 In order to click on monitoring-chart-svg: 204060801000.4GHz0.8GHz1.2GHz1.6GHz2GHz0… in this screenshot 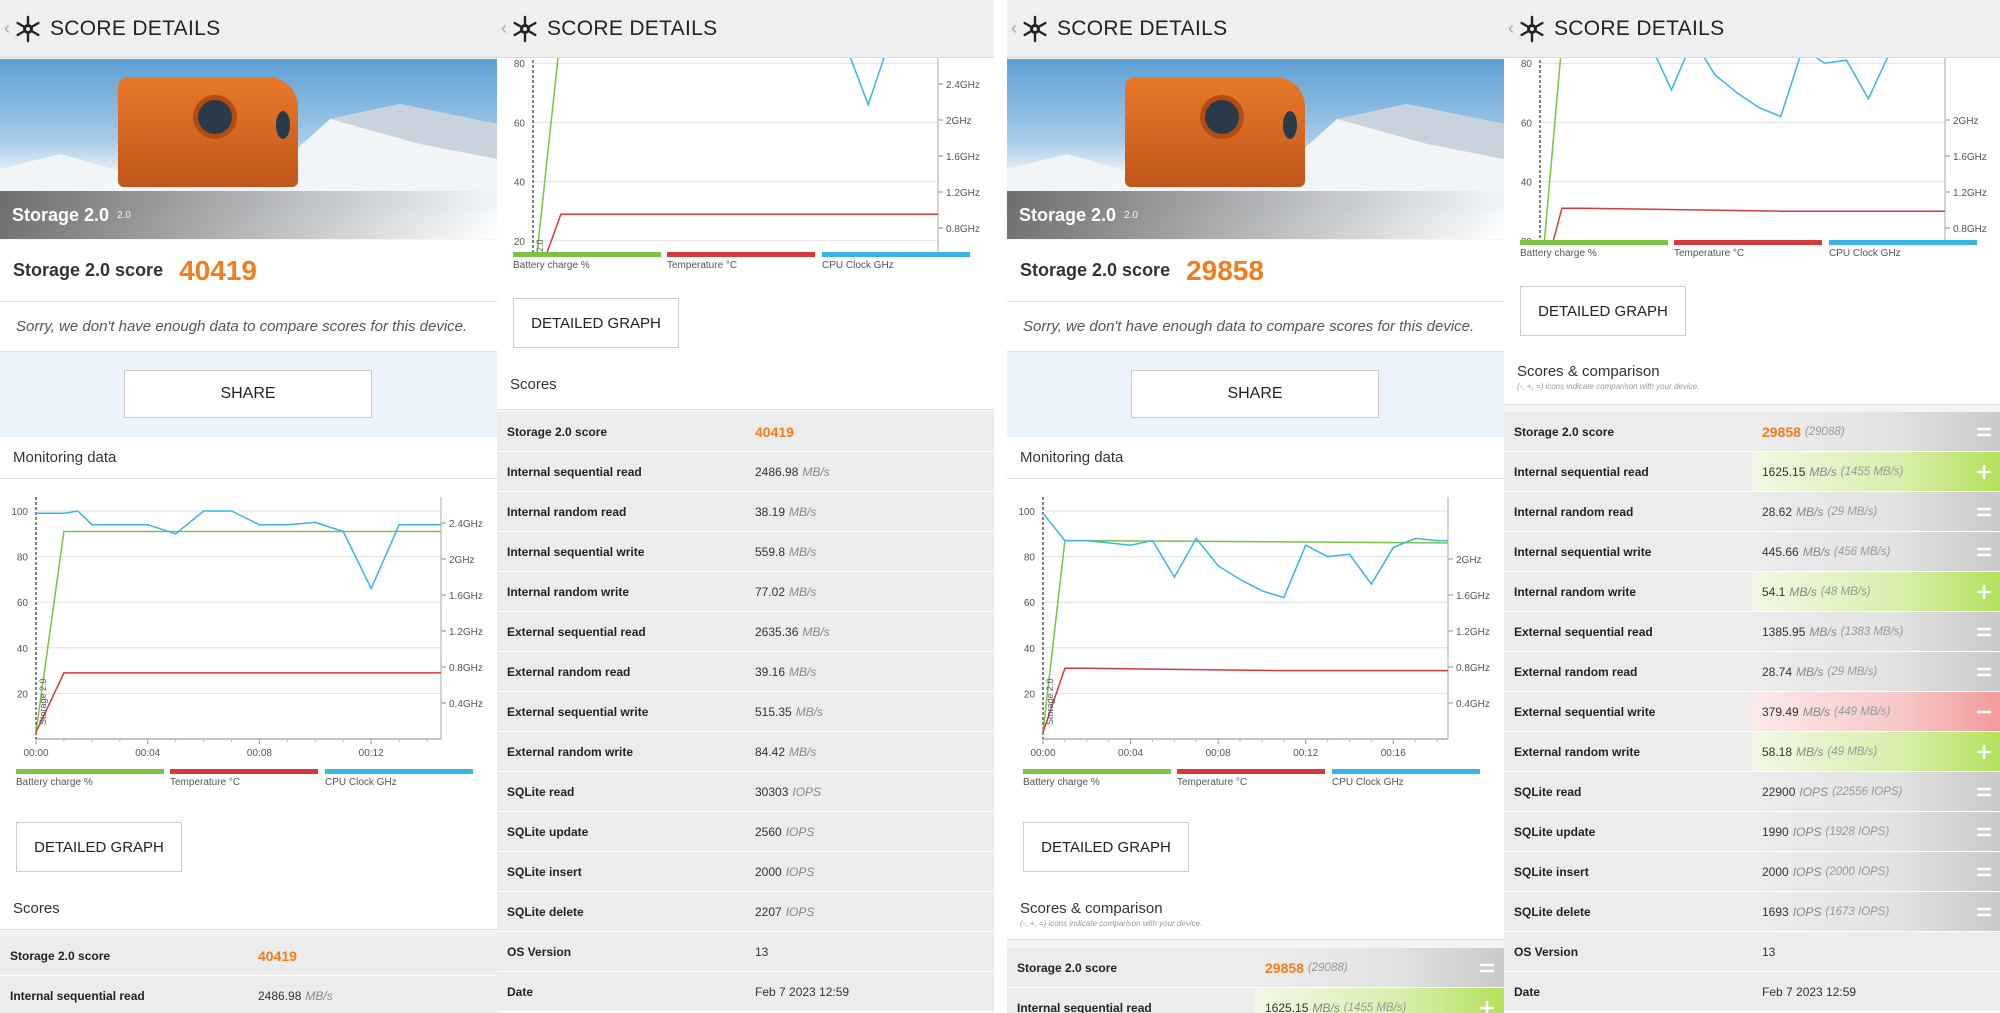, I will do `click(1751, 160)`.